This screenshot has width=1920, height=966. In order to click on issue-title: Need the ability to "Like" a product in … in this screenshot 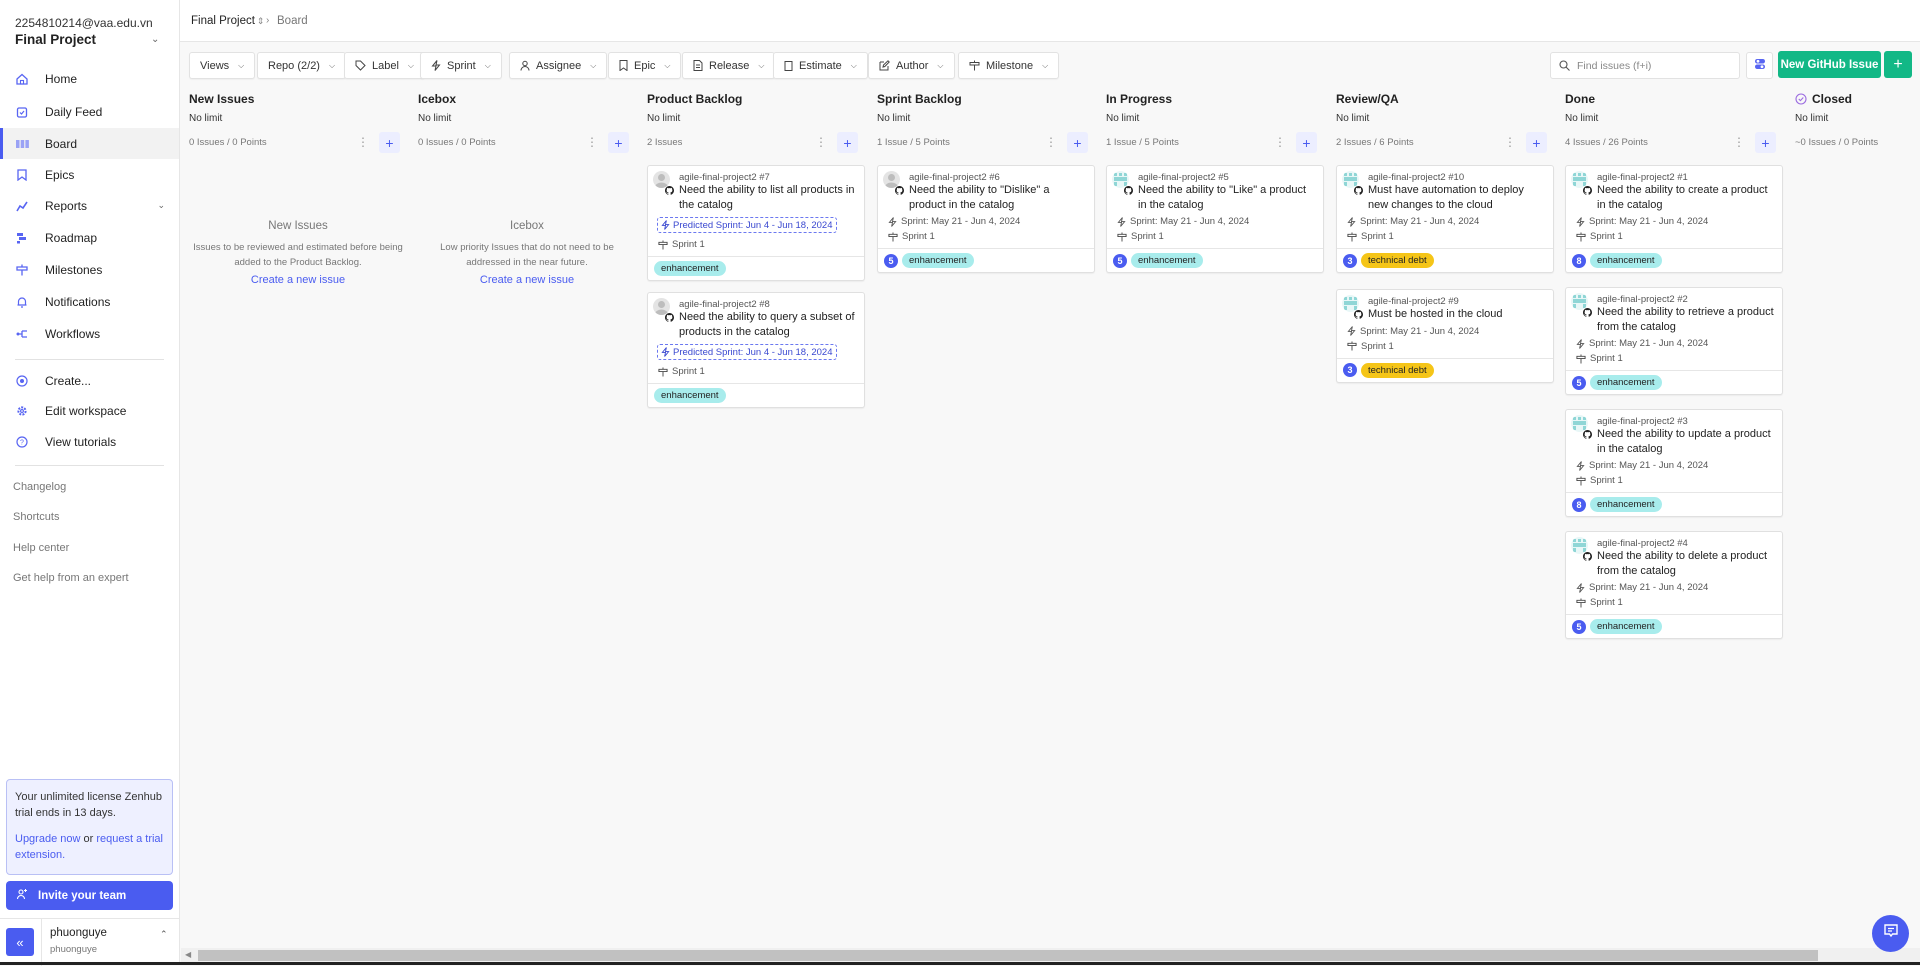, I will do `click(1226, 197)`.